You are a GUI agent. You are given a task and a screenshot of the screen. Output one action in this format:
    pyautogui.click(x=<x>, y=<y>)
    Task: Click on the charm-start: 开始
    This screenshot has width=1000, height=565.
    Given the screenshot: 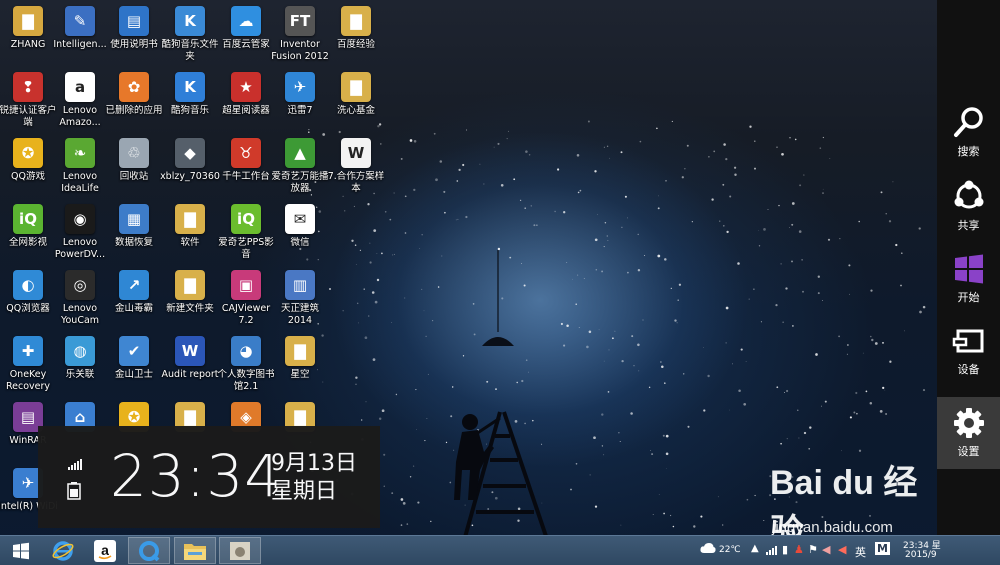 What is the action you would take?
    pyautogui.click(x=968, y=279)
    